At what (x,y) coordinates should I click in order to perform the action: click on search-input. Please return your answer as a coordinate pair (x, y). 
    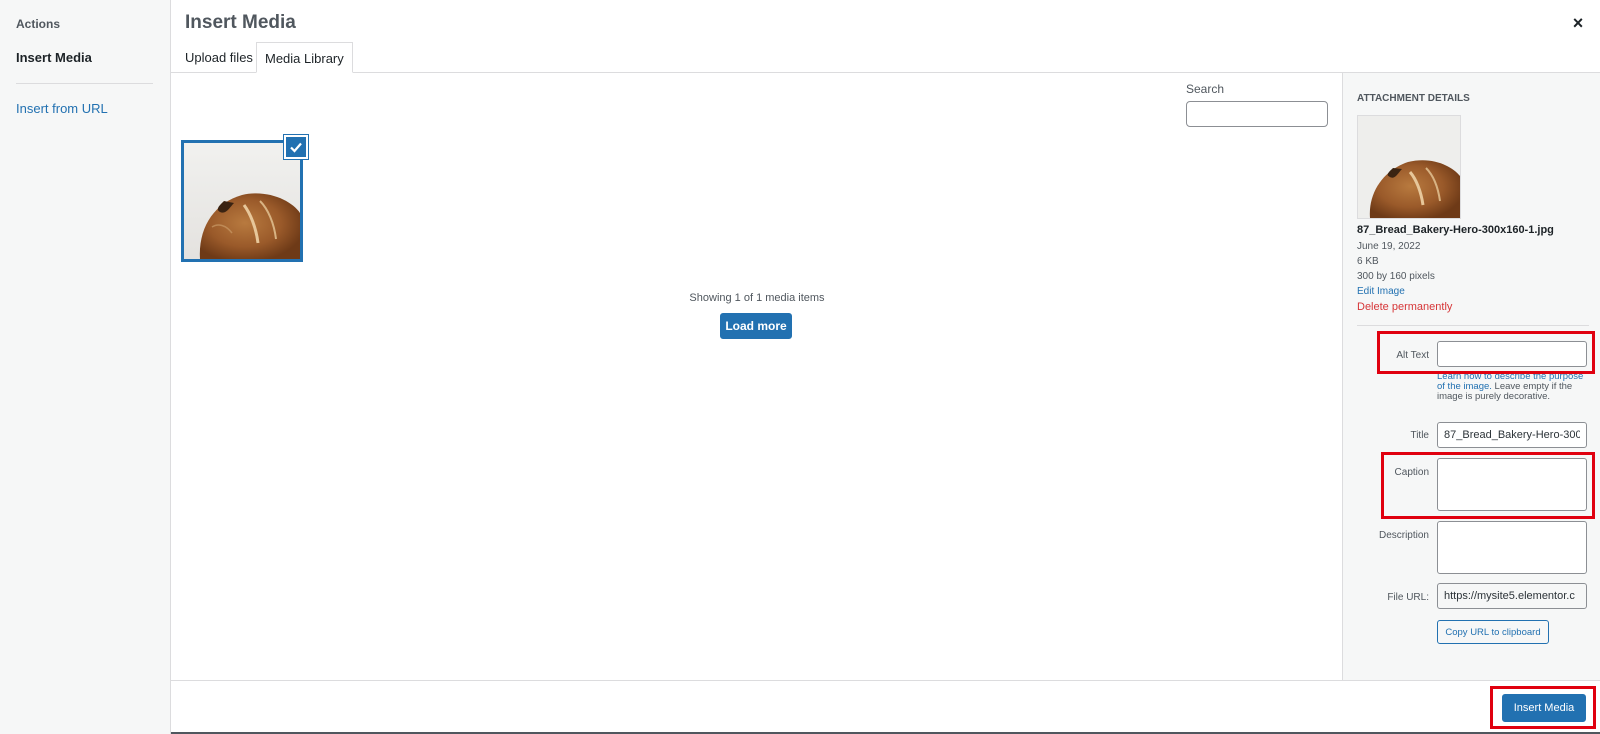
    Looking at the image, I should click on (1257, 114).